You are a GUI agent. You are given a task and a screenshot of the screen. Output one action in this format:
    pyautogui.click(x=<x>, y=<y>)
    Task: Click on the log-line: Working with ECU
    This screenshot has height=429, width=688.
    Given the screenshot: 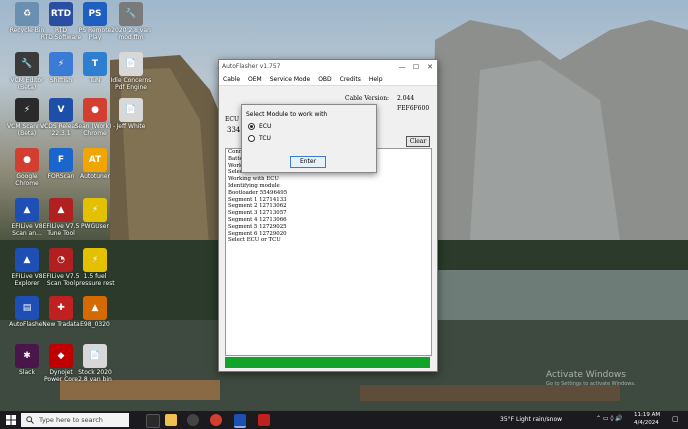 What is the action you would take?
    pyautogui.click(x=253, y=179)
    